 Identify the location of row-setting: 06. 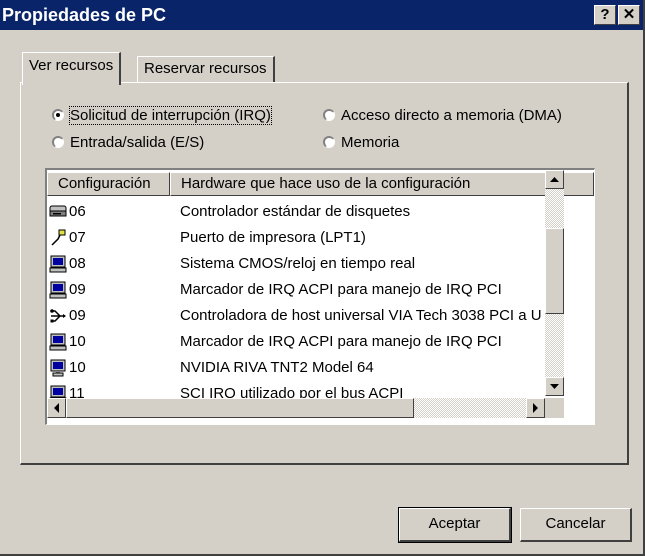
(77, 211).